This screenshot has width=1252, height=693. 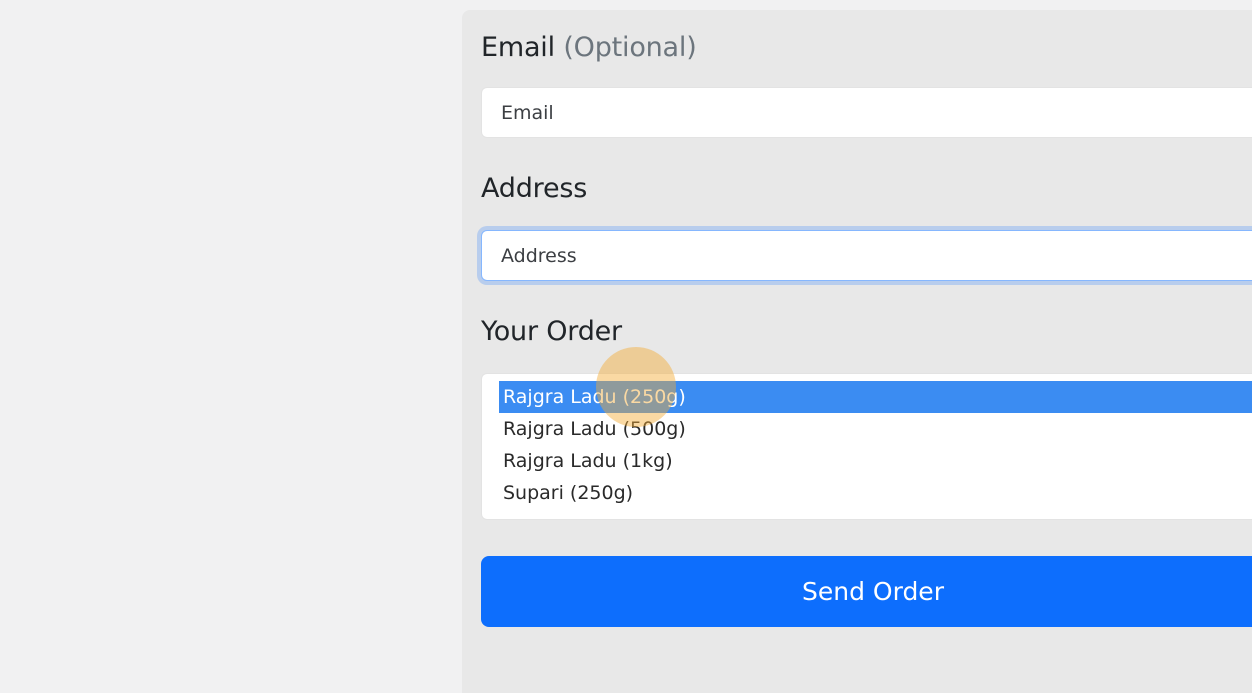 I want to click on address-label: Address, so click(x=534, y=188).